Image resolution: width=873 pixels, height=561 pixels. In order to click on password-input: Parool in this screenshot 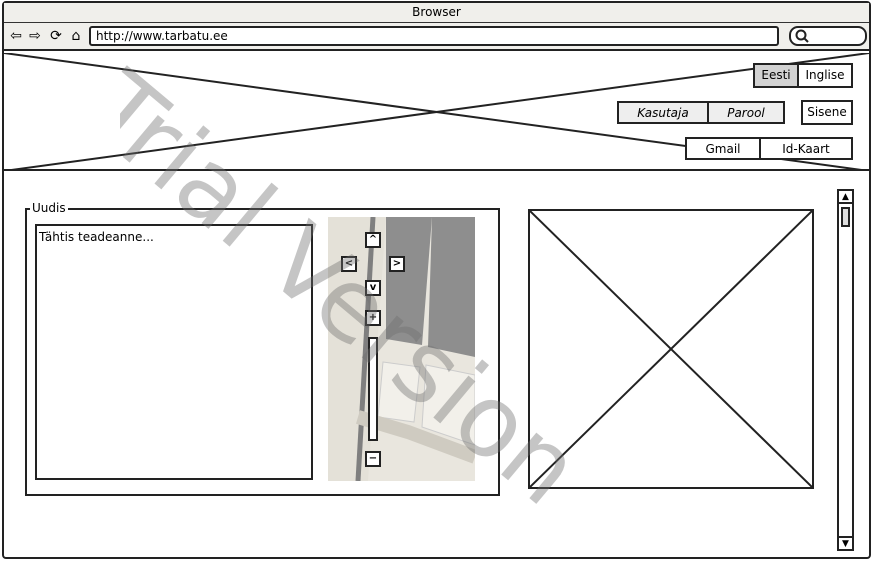, I will do `click(746, 112)`.